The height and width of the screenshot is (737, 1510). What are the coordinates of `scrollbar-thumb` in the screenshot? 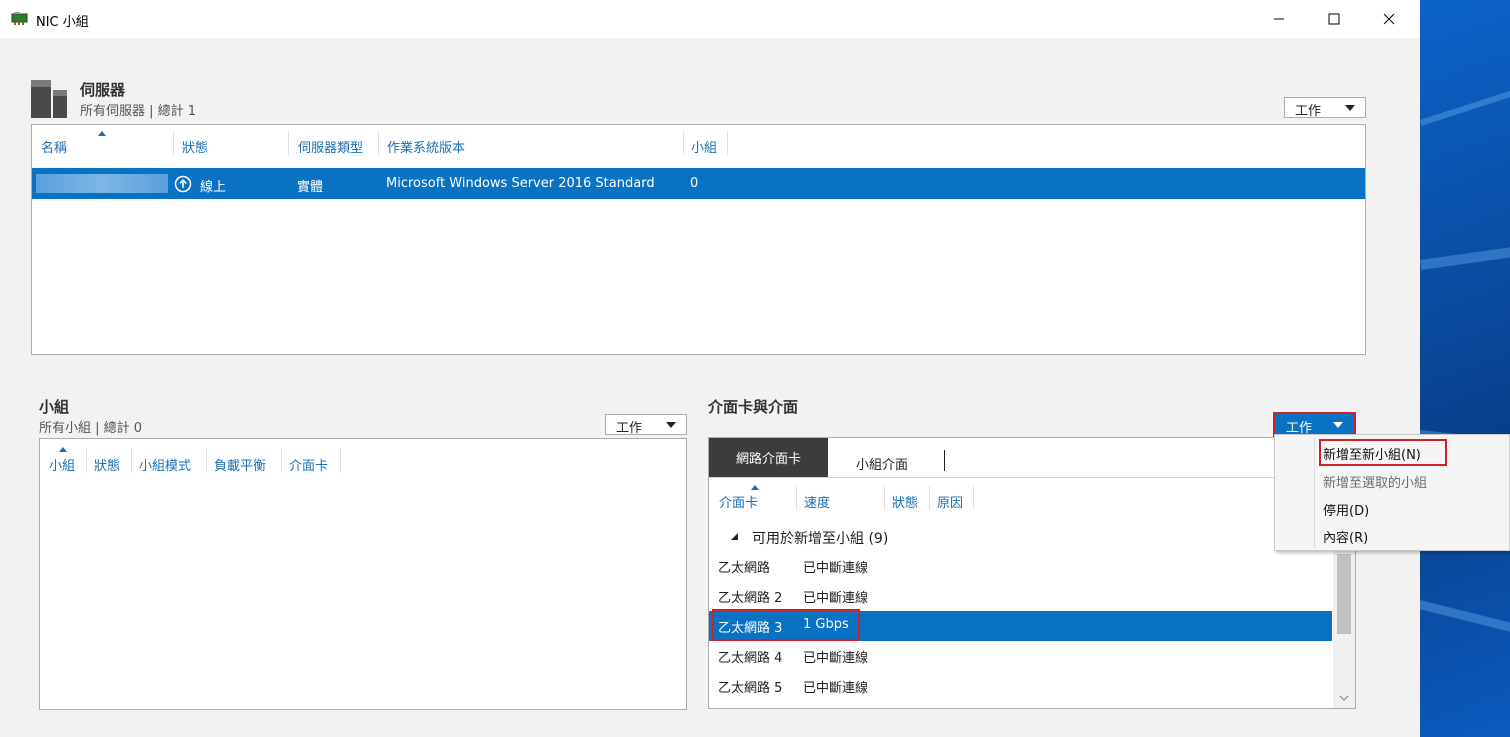 It's located at (1344, 594).